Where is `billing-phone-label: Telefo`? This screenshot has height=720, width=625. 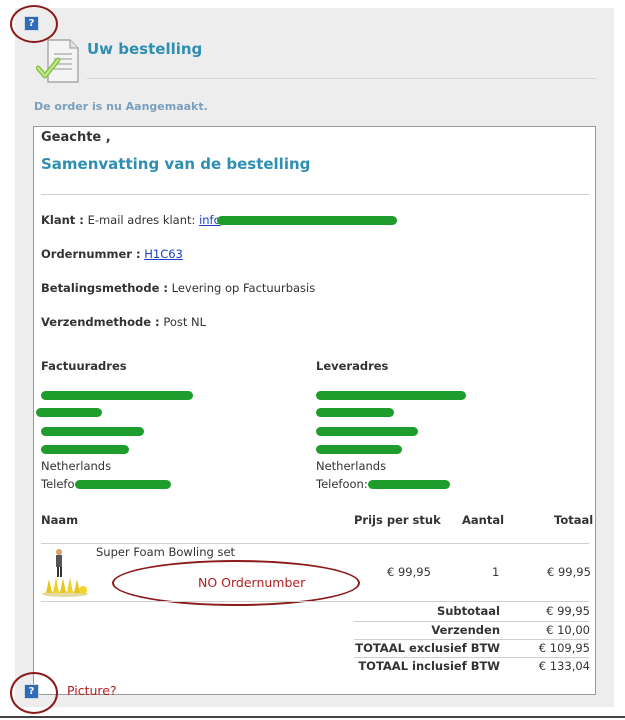
billing-phone-label: Telefo is located at coordinates (58, 484).